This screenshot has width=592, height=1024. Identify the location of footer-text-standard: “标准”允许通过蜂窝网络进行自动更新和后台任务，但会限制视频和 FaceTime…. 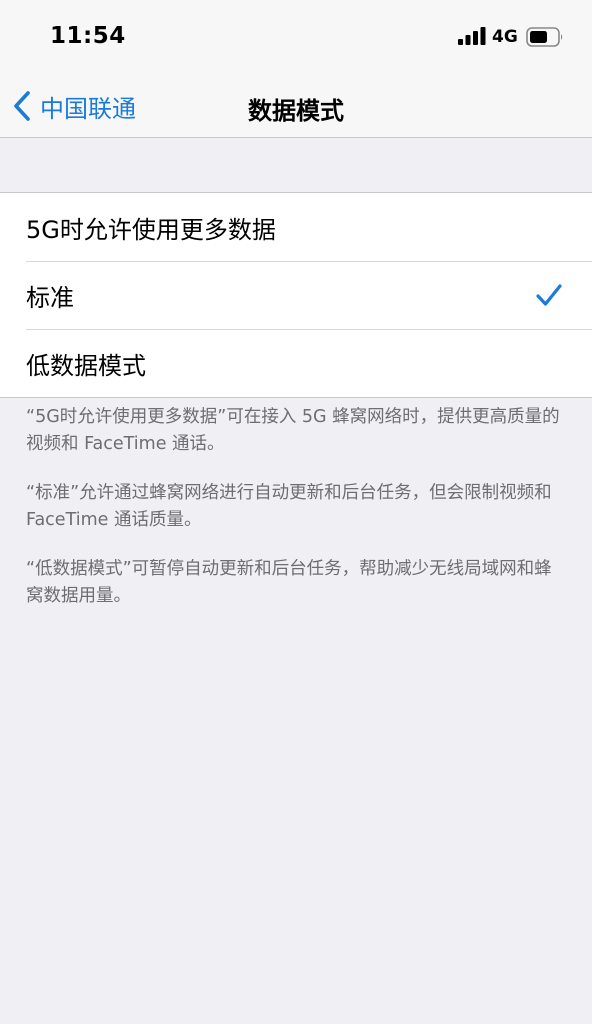
(289, 506).